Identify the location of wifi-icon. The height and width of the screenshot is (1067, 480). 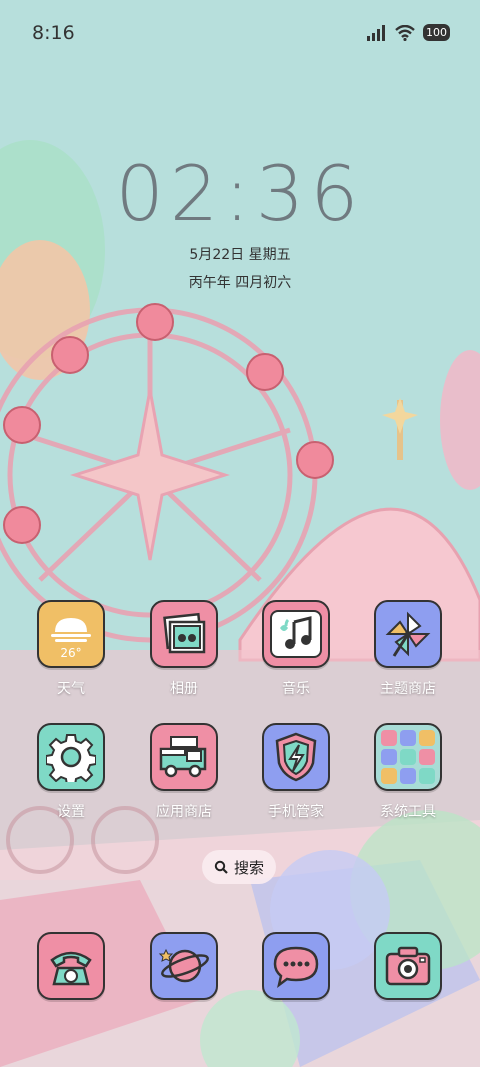
(405, 32).